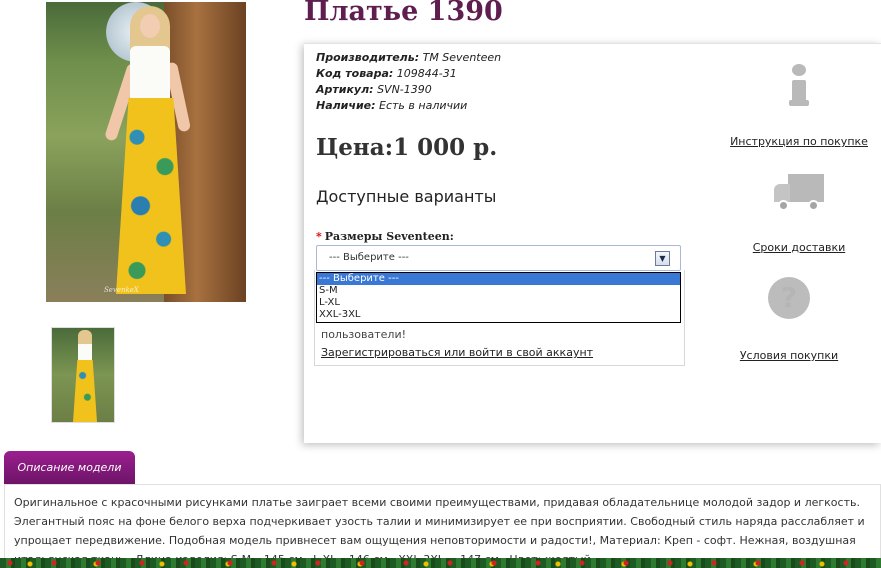  What do you see at coordinates (369, 257) in the screenshot?
I see `size-select-value: --- Выберите ---` at bounding box center [369, 257].